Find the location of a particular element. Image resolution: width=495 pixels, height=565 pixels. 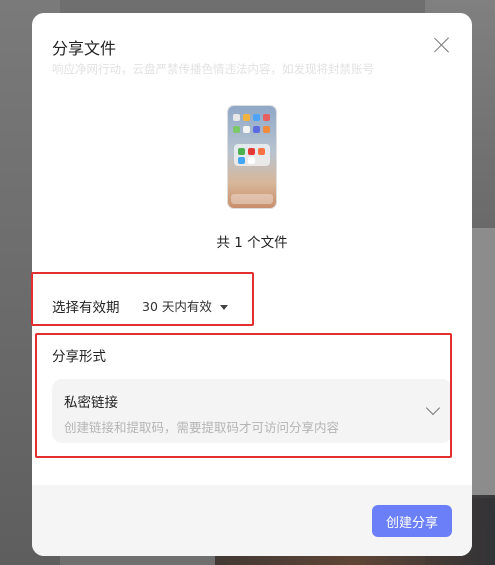

validity-label: 选择有效期 is located at coordinates (86, 308).